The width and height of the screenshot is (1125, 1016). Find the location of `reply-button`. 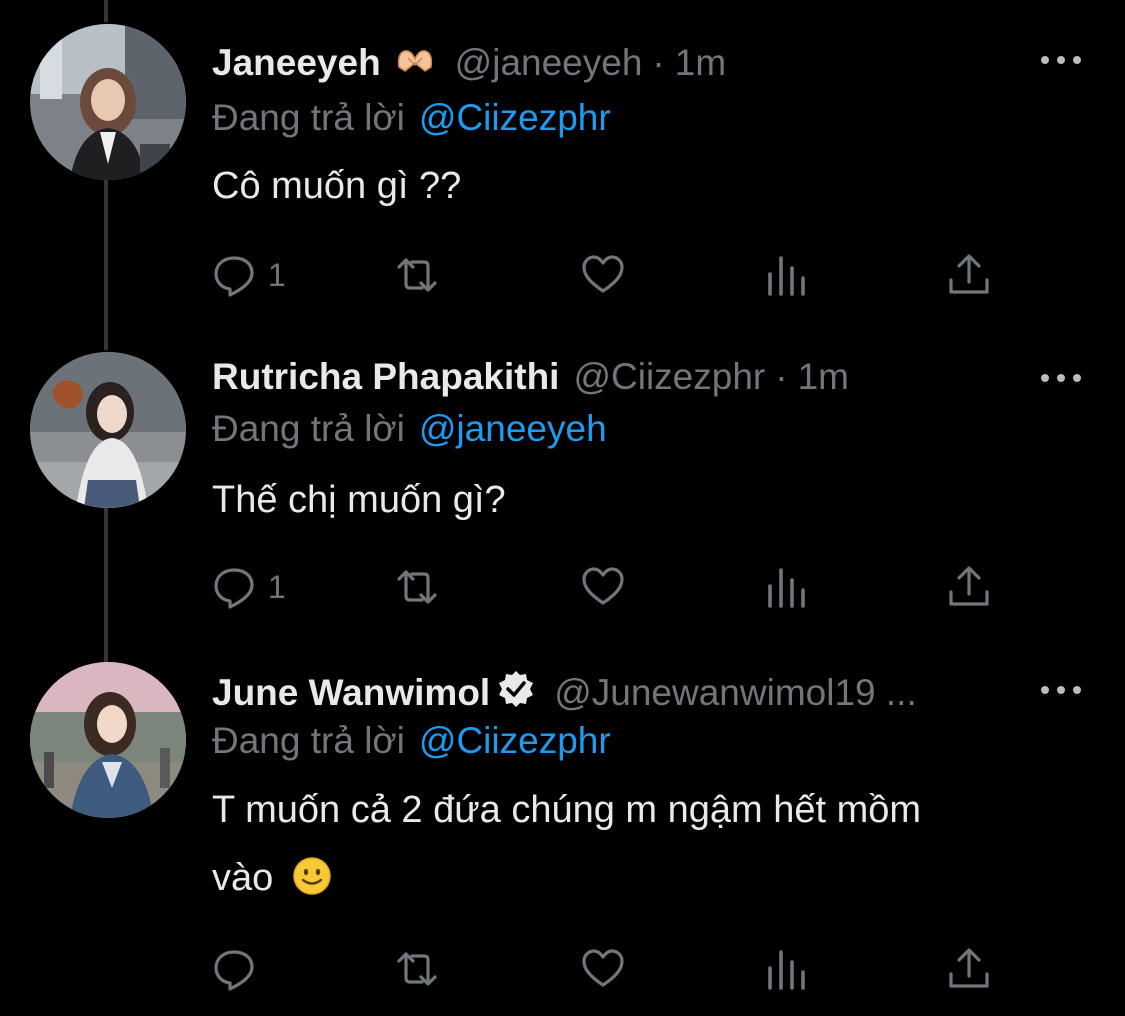

reply-button is located at coordinates (240, 969).